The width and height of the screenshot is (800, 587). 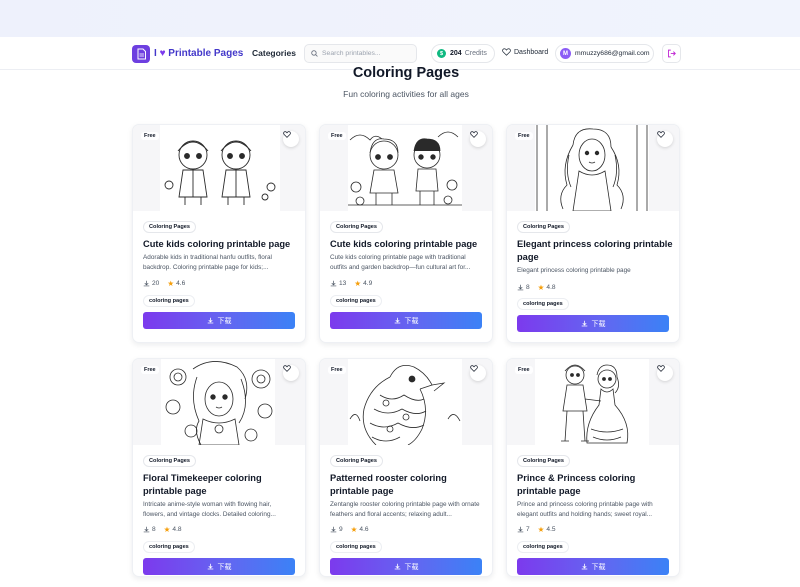 I want to click on logo-document-icon, so click(x=141, y=54).